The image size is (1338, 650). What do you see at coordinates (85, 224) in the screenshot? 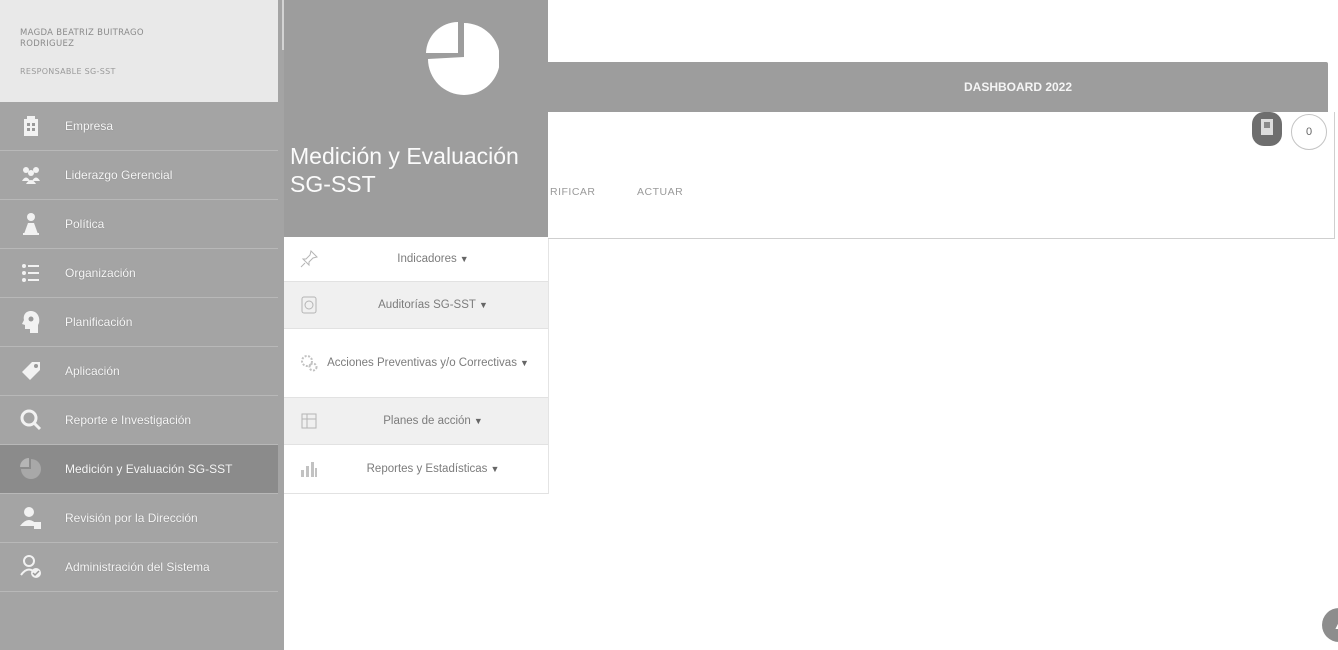
I see `sidebar-item-label: Política` at bounding box center [85, 224].